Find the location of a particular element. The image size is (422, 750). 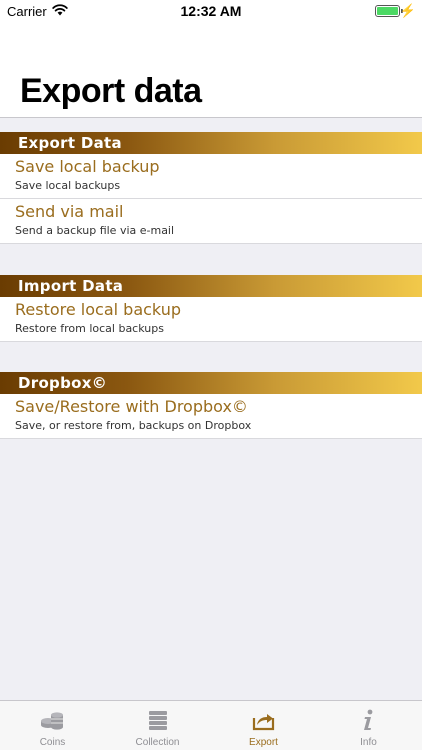

tab-label: Collection is located at coordinates (157, 742).